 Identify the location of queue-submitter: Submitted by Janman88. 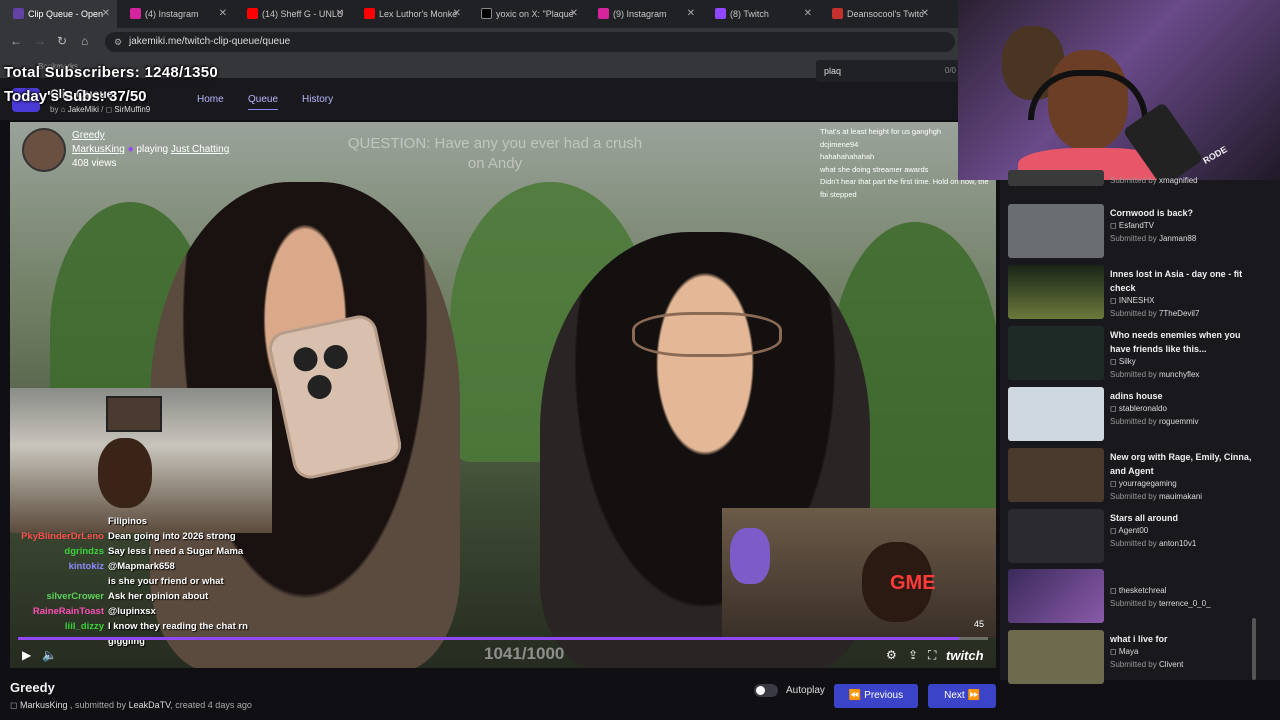
(1153, 238).